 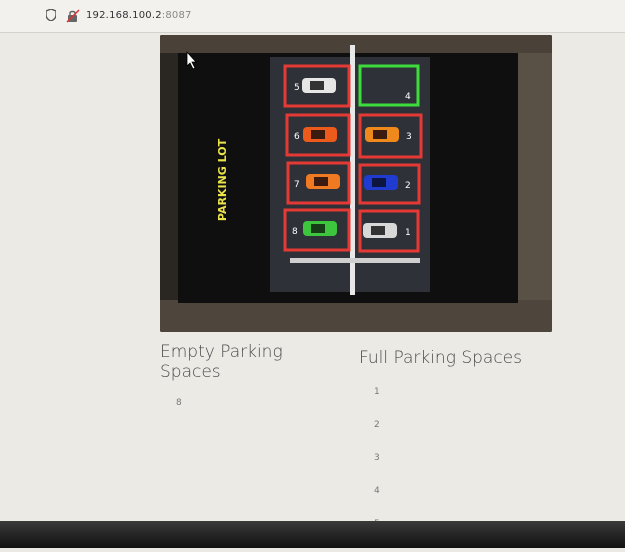 What do you see at coordinates (408, 186) in the screenshot?
I see `space-number: 2` at bounding box center [408, 186].